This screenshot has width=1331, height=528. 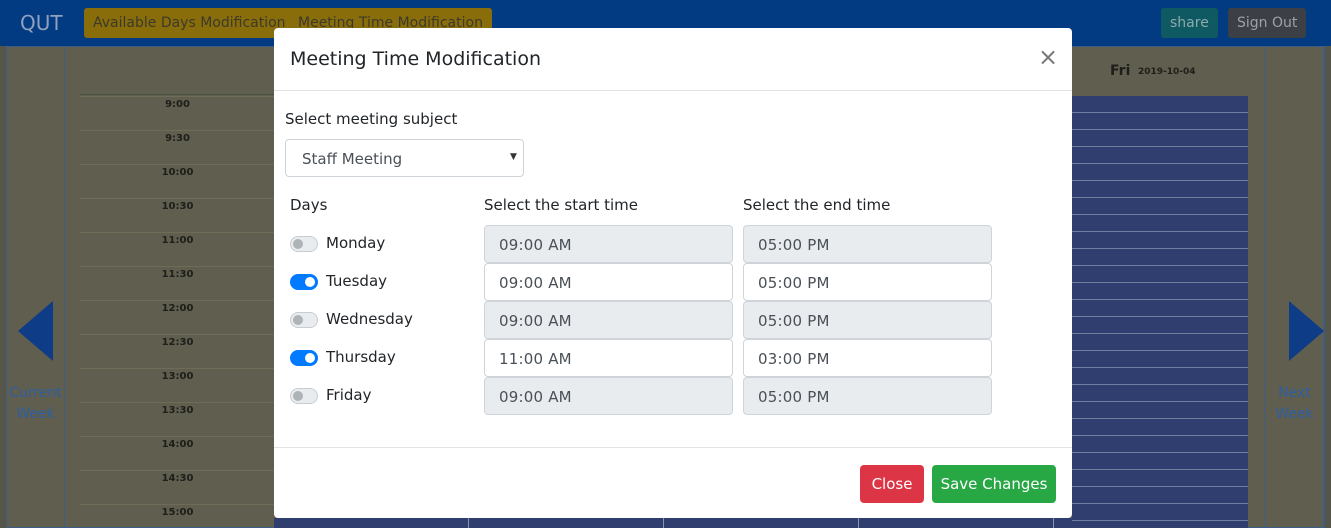 What do you see at coordinates (535, 359) in the screenshot?
I see `time-value: 11:00 AM` at bounding box center [535, 359].